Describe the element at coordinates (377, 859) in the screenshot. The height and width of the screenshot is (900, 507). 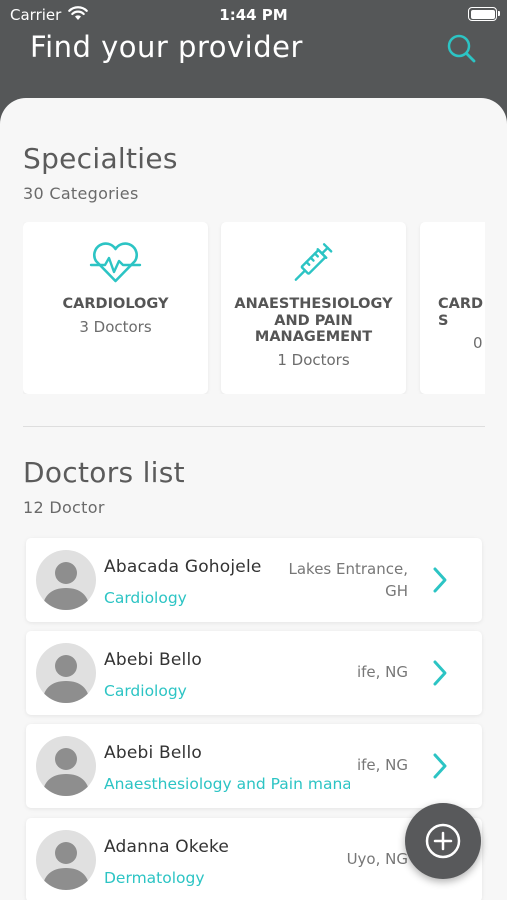
I see `doctor-location: Uyo, NG` at that location.